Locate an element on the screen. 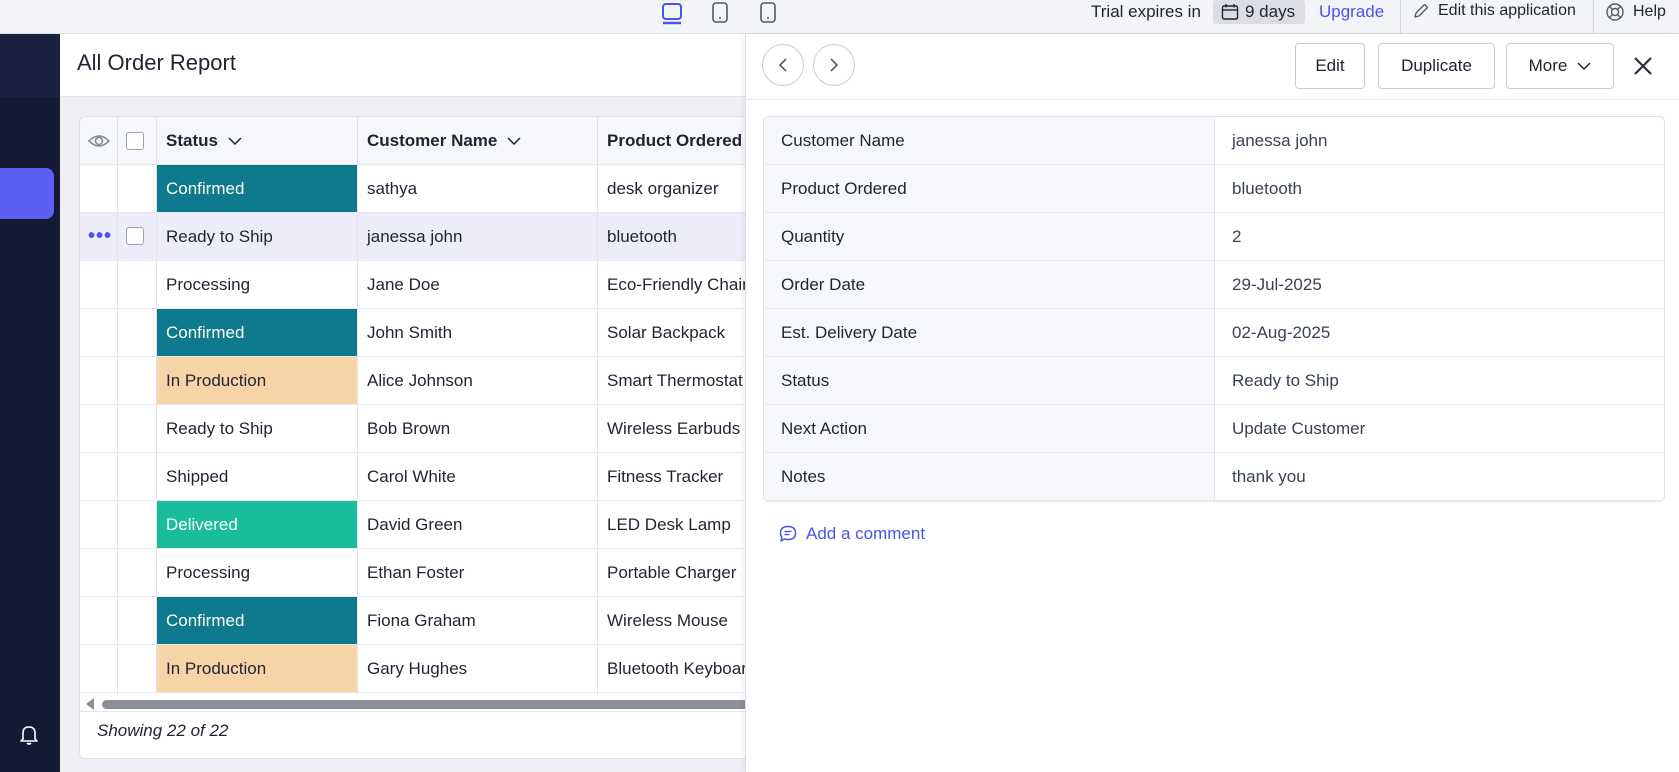 This screenshot has width=1679, height=772. product-ordered-cell: Fitness Tracker is located at coordinates (665, 476).